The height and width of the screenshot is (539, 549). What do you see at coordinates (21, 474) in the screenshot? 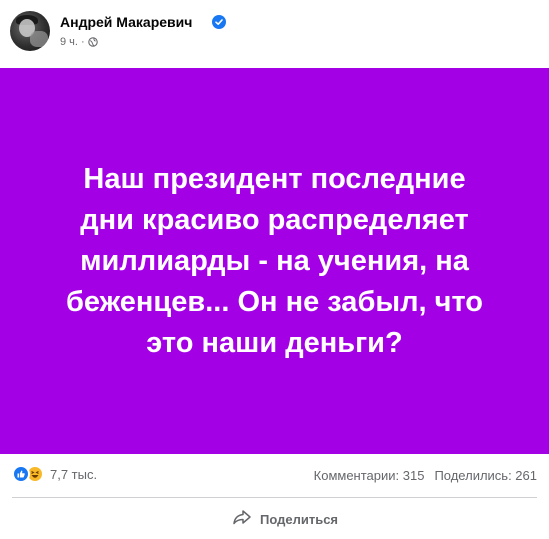
I see `like-reaction-icon` at bounding box center [21, 474].